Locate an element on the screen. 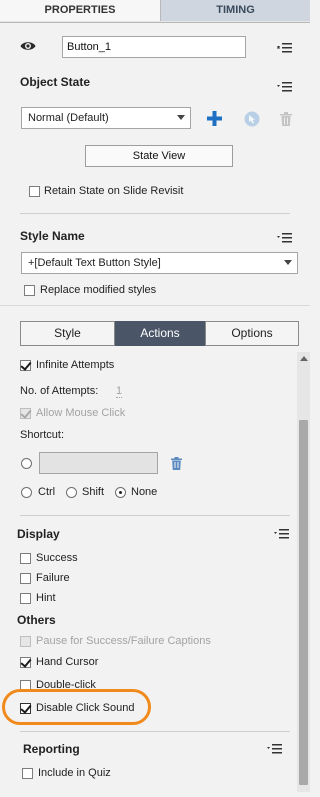 This screenshot has width=320, height=797. none-radio is located at coordinates (120, 492).